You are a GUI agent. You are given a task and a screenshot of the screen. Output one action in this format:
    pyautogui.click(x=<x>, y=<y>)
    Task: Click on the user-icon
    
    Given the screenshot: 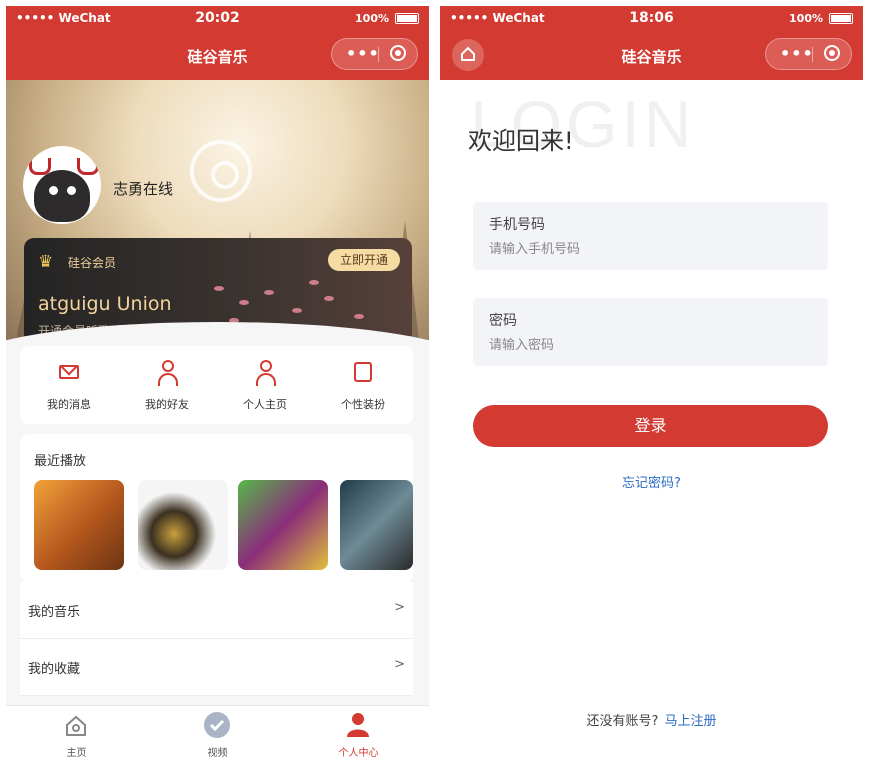 What is the action you would take?
    pyautogui.click(x=266, y=373)
    